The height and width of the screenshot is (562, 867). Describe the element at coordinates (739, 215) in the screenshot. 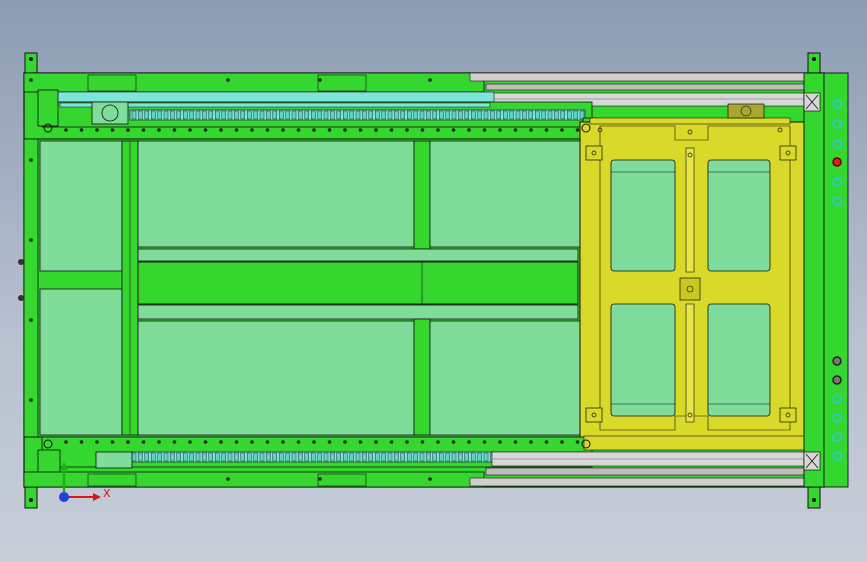

I see `plate-window-tr` at that location.